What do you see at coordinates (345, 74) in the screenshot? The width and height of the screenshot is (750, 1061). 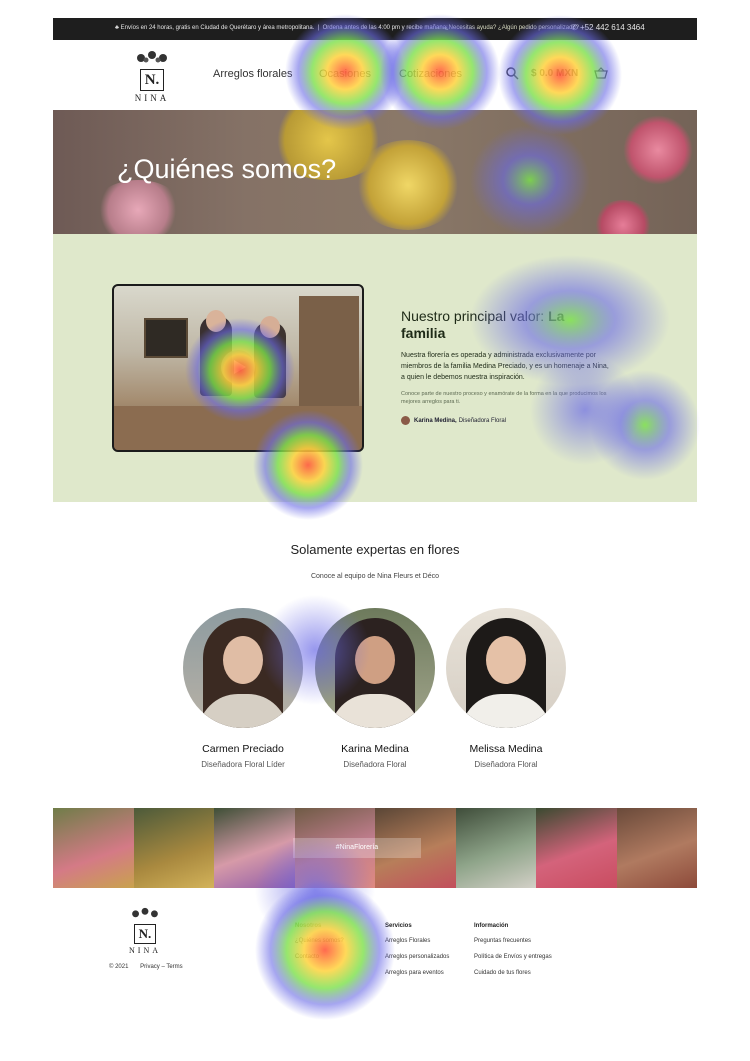 I see `nav-ocasiones: Ocasiones` at bounding box center [345, 74].